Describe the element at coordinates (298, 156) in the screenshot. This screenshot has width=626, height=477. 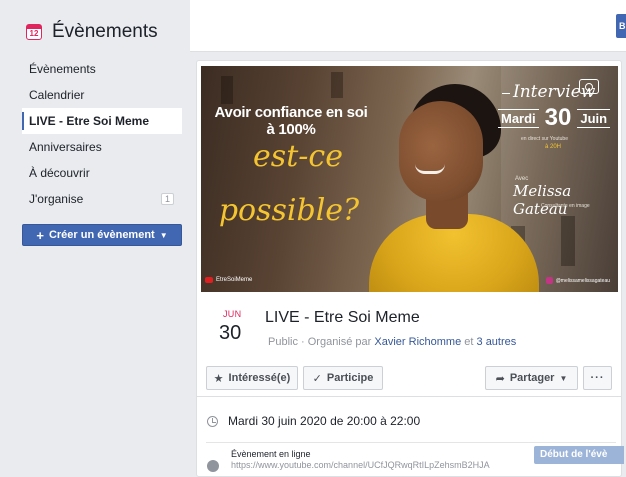
I see `cover-script-line1: est-ce` at that location.